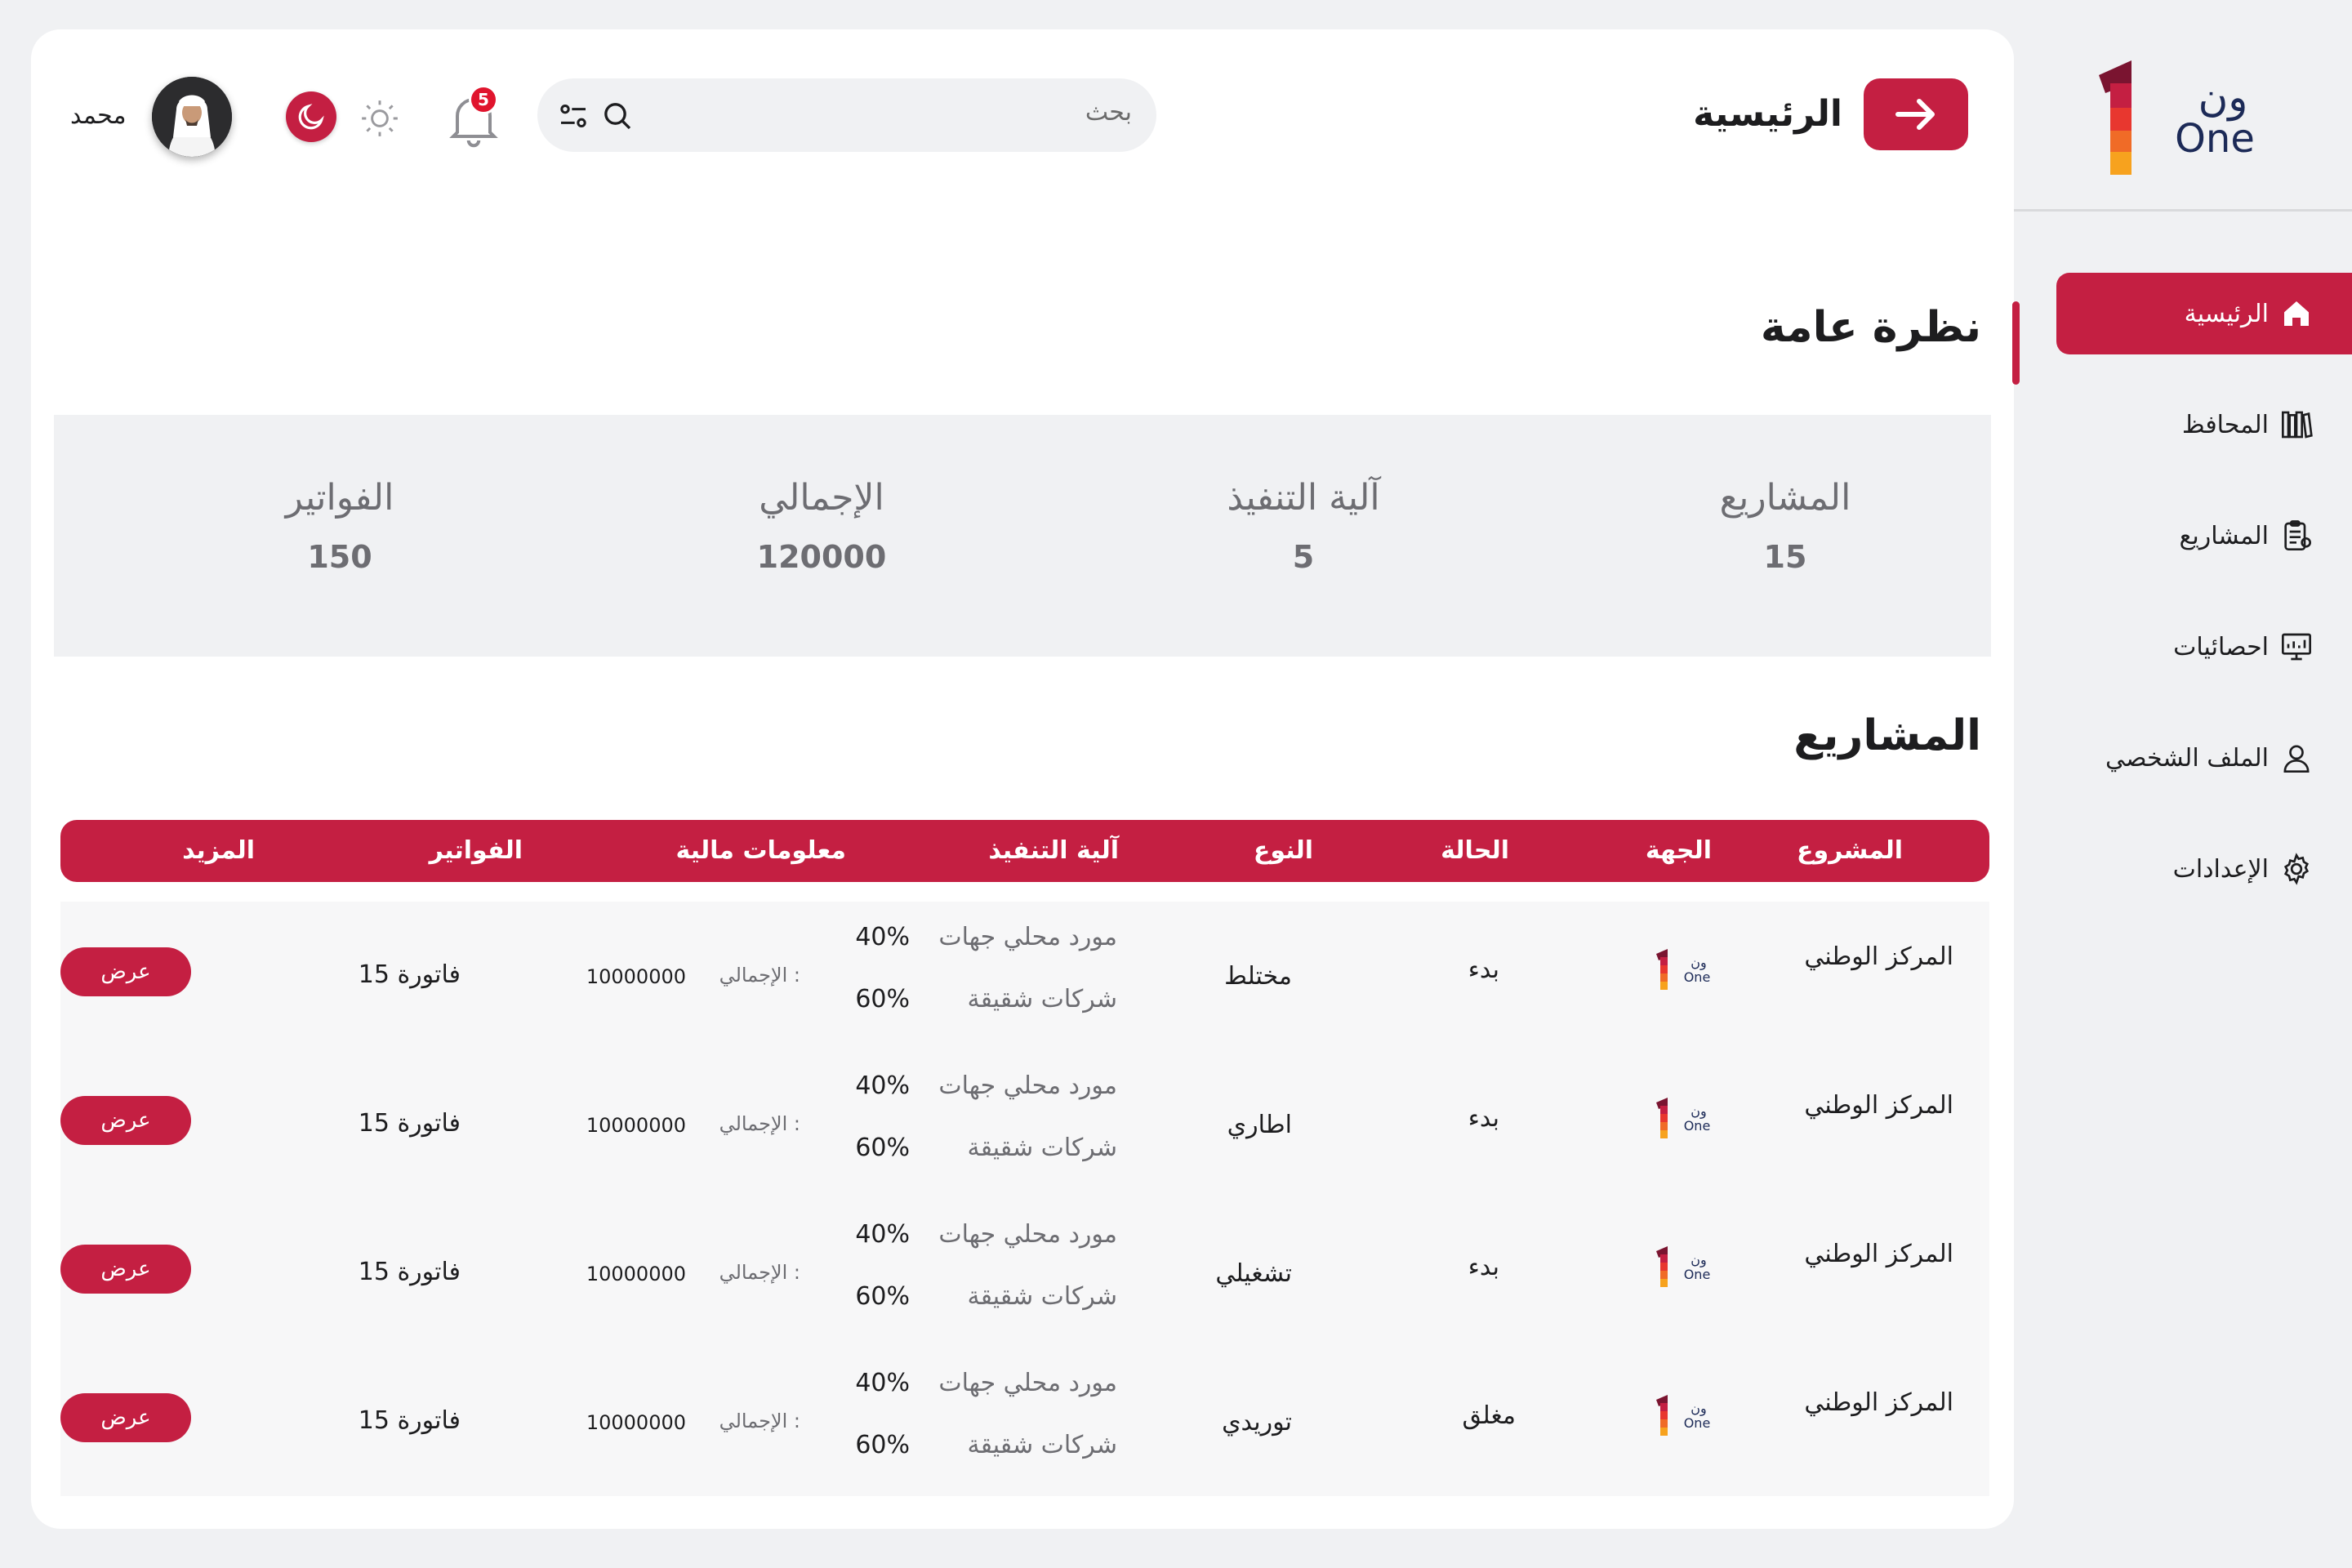  I want to click on active-section-marker, so click(2016, 343).